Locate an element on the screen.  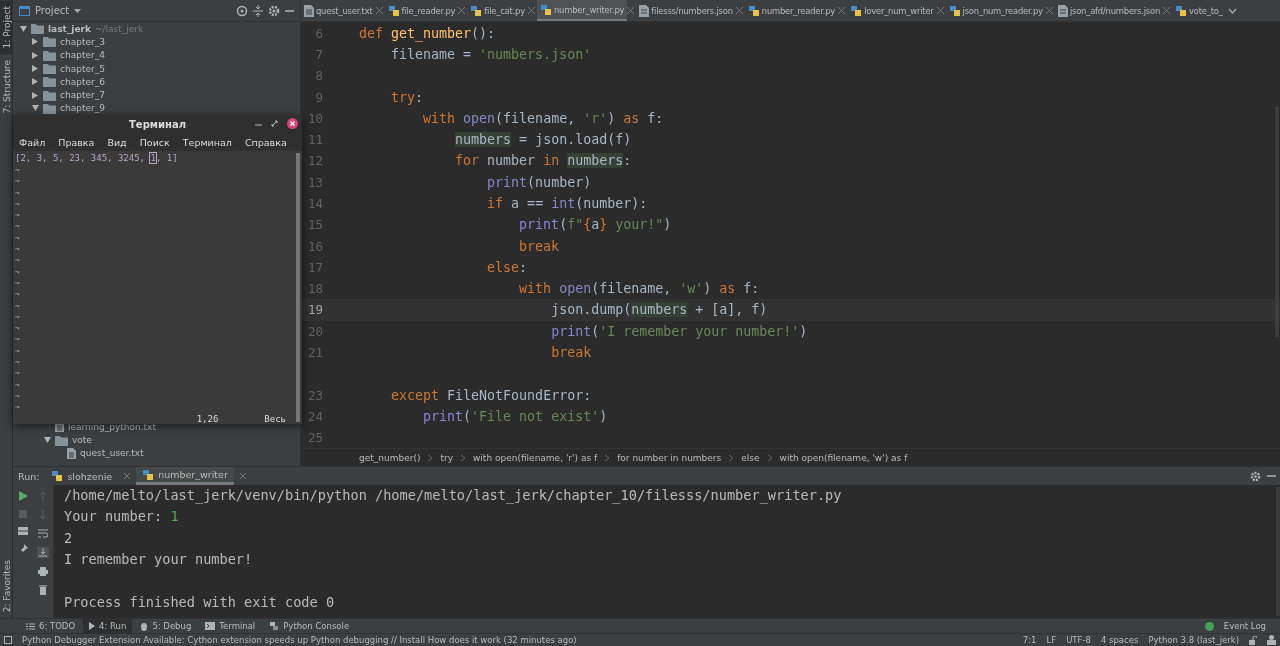
breadcrumb: else is located at coordinates (750, 457).